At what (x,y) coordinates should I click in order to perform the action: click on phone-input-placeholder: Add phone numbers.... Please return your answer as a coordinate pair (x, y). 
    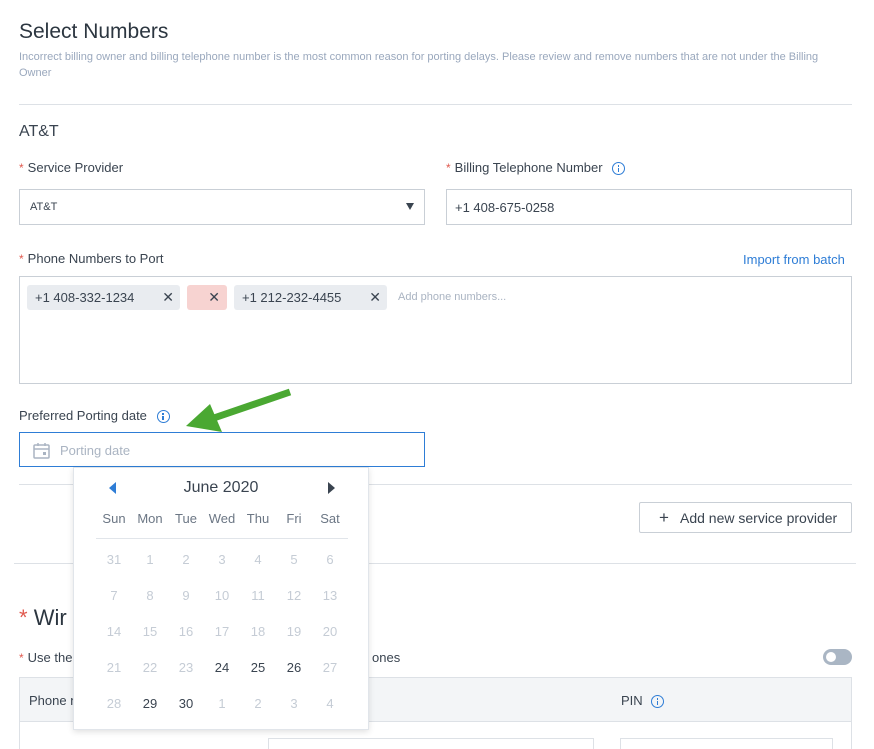
    Looking at the image, I should click on (452, 297).